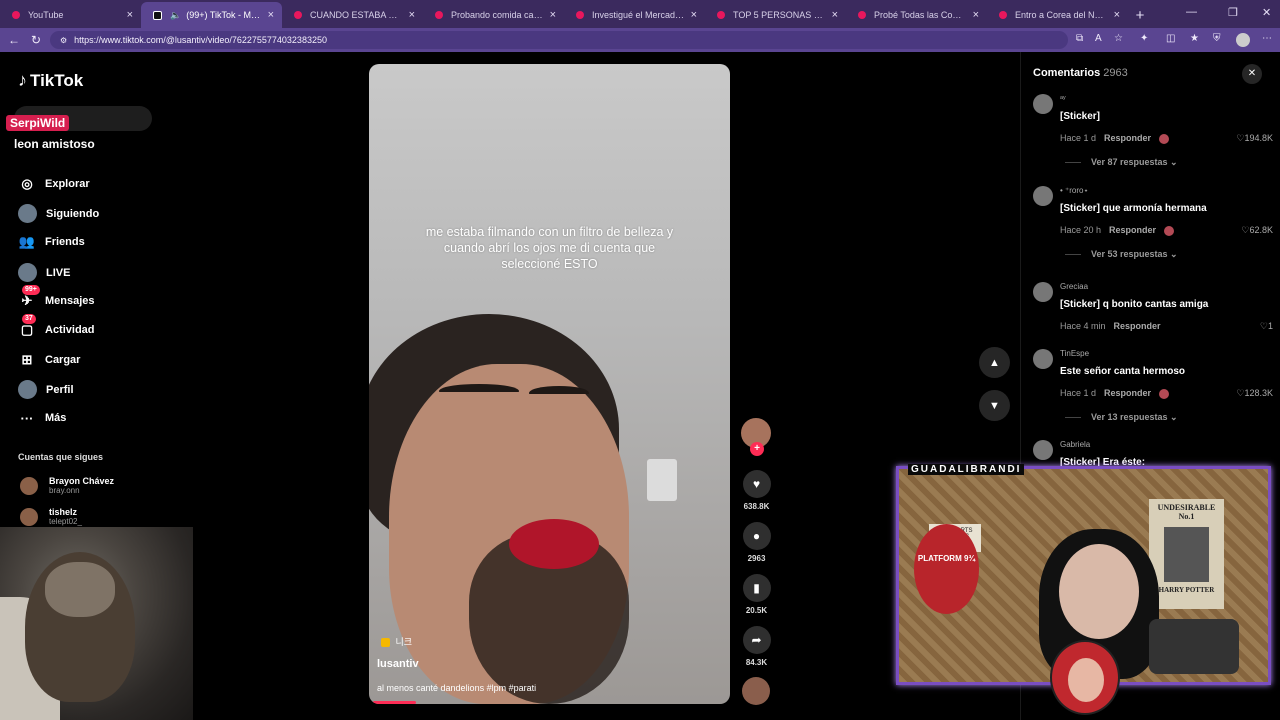  Describe the element at coordinates (493, 15) in the screenshot. I see `browser-tab: Probando comida callejera er ×` at that location.